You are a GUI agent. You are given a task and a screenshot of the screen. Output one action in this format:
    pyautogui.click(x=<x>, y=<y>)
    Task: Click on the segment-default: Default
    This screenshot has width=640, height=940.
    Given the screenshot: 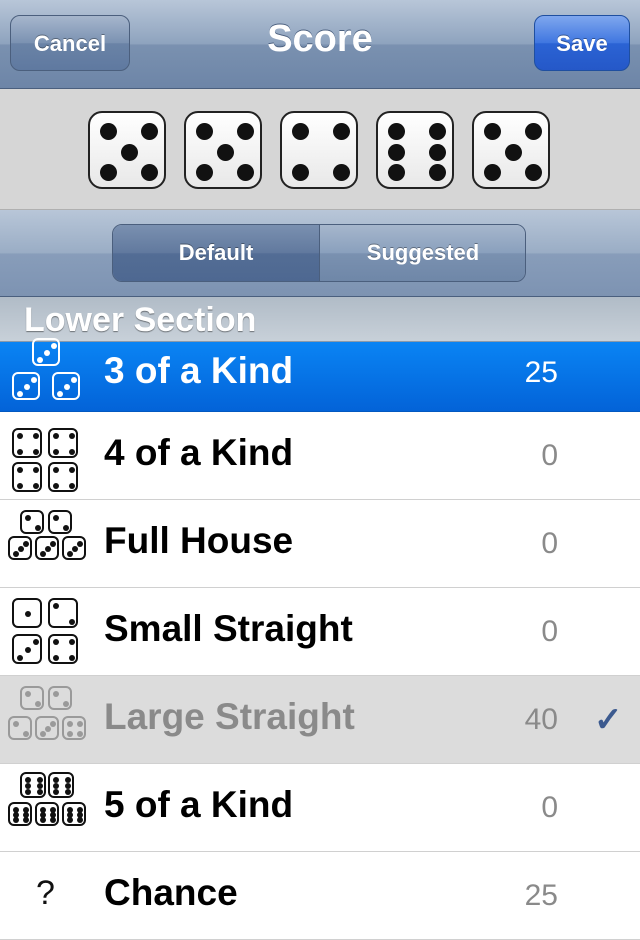 What is the action you would take?
    pyautogui.click(x=216, y=253)
    